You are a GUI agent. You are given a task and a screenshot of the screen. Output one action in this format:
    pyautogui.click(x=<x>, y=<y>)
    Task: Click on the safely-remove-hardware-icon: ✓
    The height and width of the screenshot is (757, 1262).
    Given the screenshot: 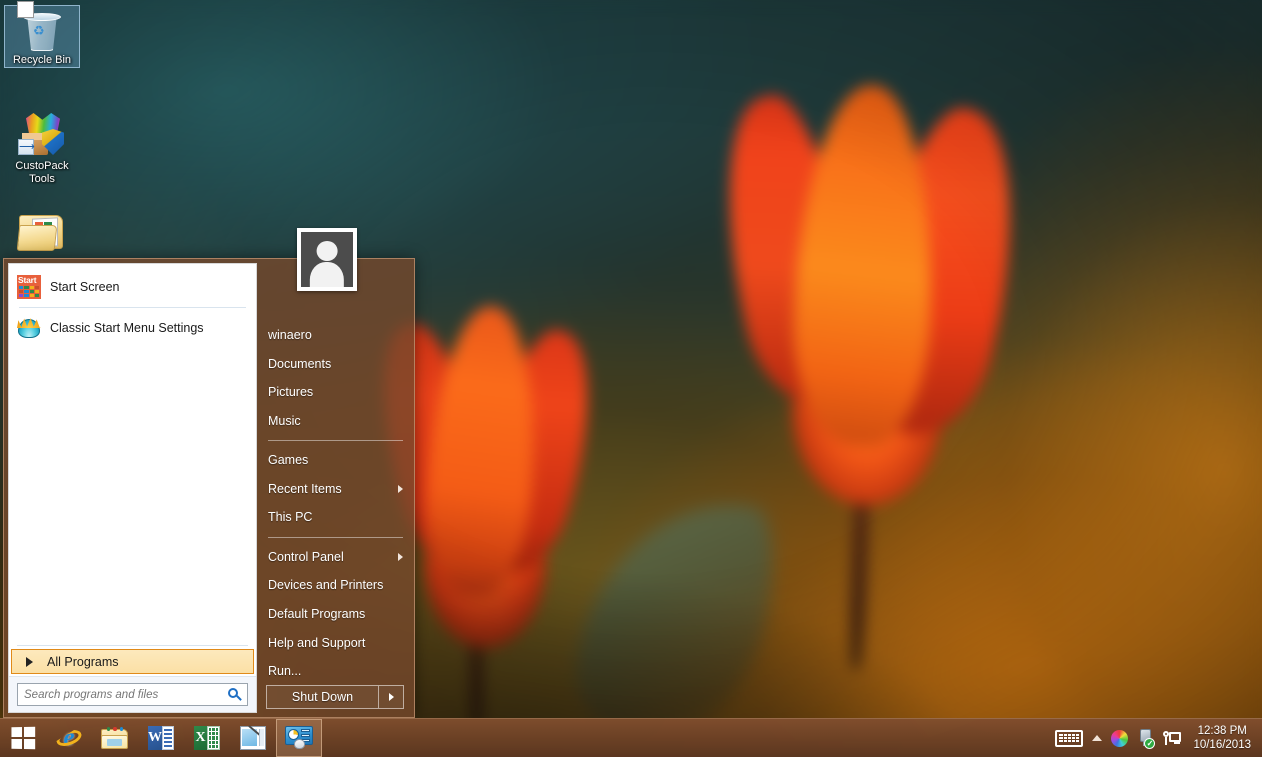 What is the action you would take?
    pyautogui.click(x=1146, y=738)
    